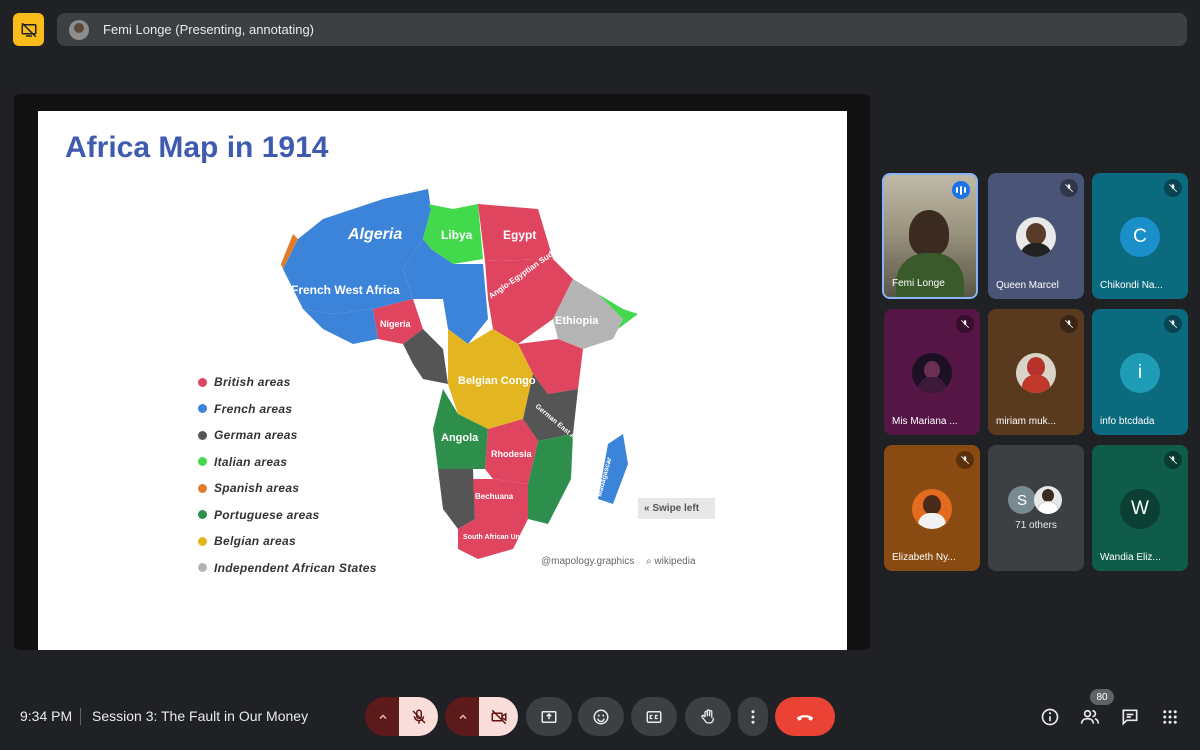 This screenshot has width=1200, height=750. I want to click on credit-source-label: wikipedia, so click(675, 561).